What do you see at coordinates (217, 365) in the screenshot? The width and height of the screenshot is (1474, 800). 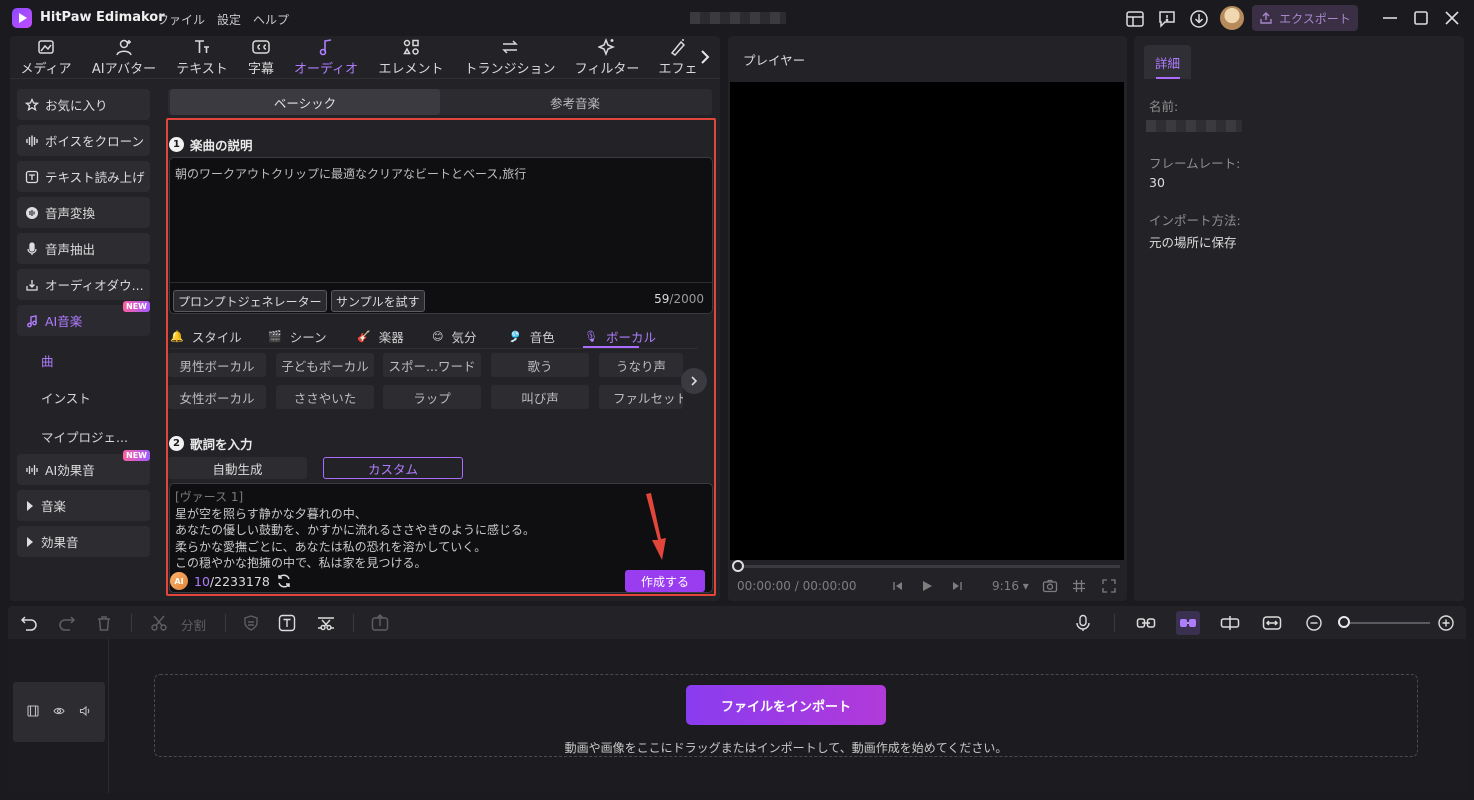 I see `chip-male-vocal: 男性ボーカル` at bounding box center [217, 365].